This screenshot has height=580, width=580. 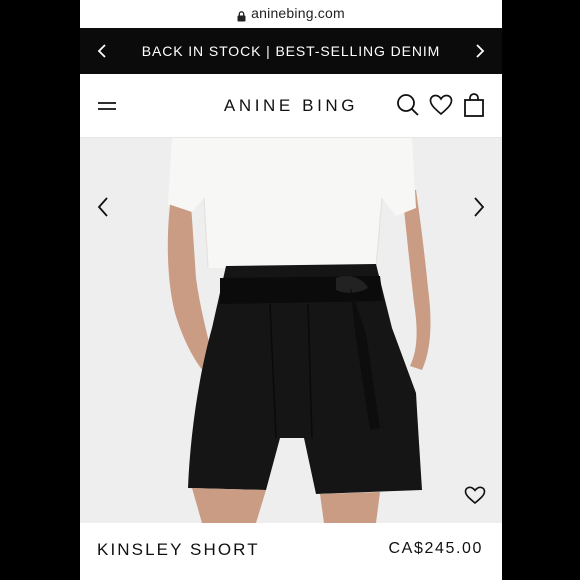 I want to click on bag-icon, so click(x=474, y=105).